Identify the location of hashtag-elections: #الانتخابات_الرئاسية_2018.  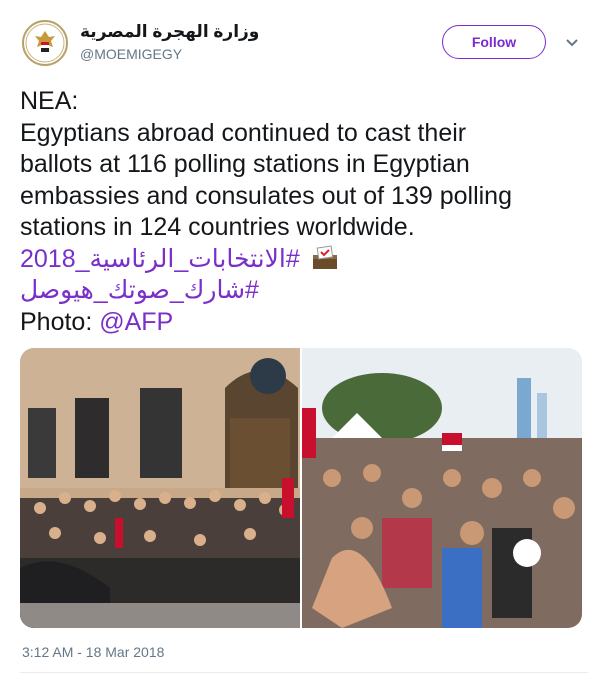
(160, 259).